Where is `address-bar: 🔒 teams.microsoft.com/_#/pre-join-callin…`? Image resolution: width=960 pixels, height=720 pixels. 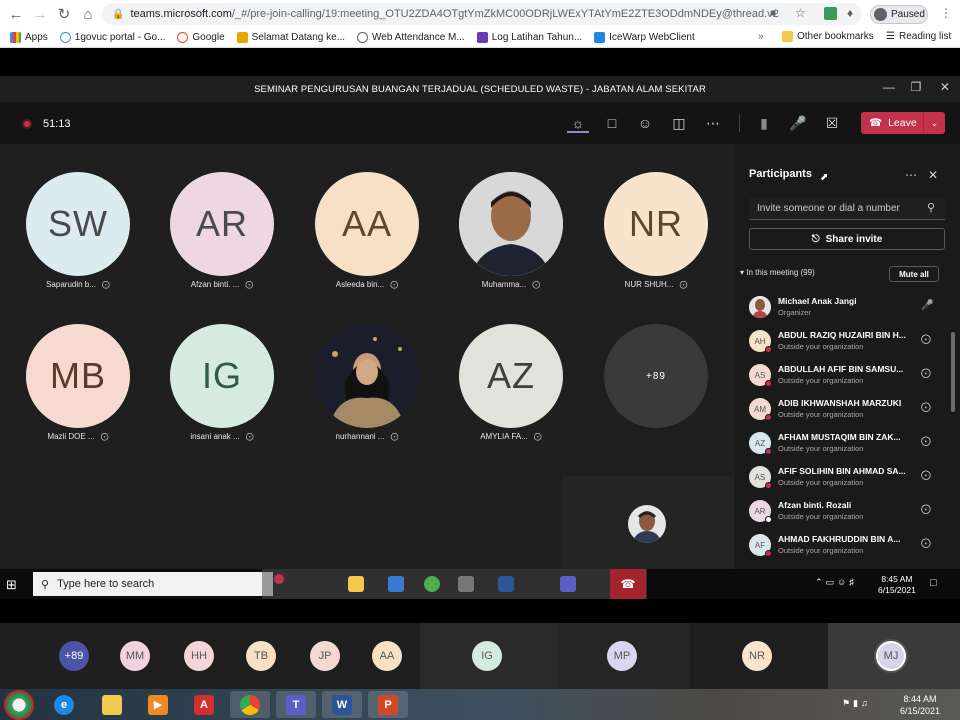
address-bar: 🔒 teams.microsoft.com/_#/pre-join-callin… is located at coordinates (482, 14).